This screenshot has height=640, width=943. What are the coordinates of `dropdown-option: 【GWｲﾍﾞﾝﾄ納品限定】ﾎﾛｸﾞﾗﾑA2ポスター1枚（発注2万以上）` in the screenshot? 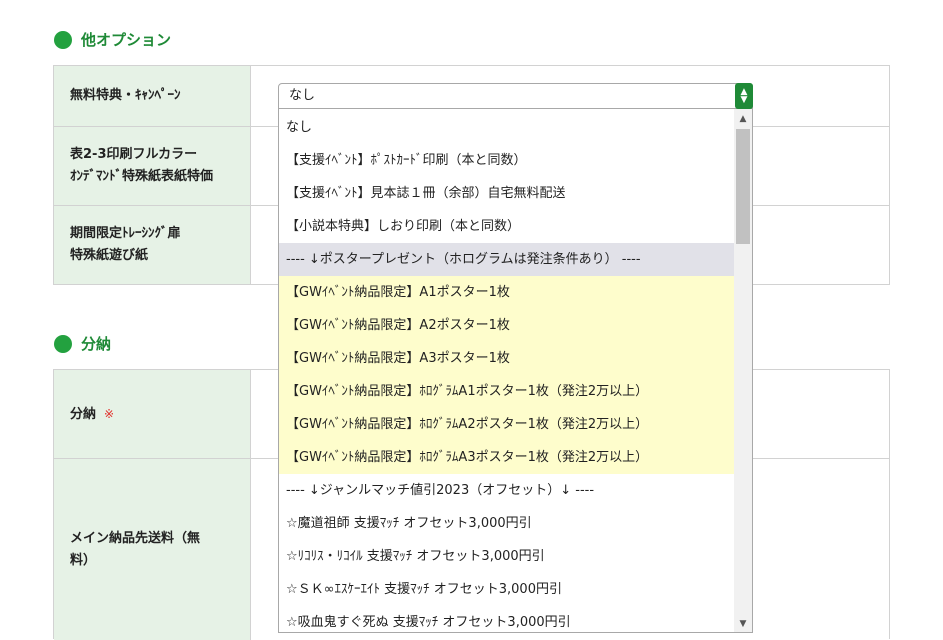 It's located at (506, 424).